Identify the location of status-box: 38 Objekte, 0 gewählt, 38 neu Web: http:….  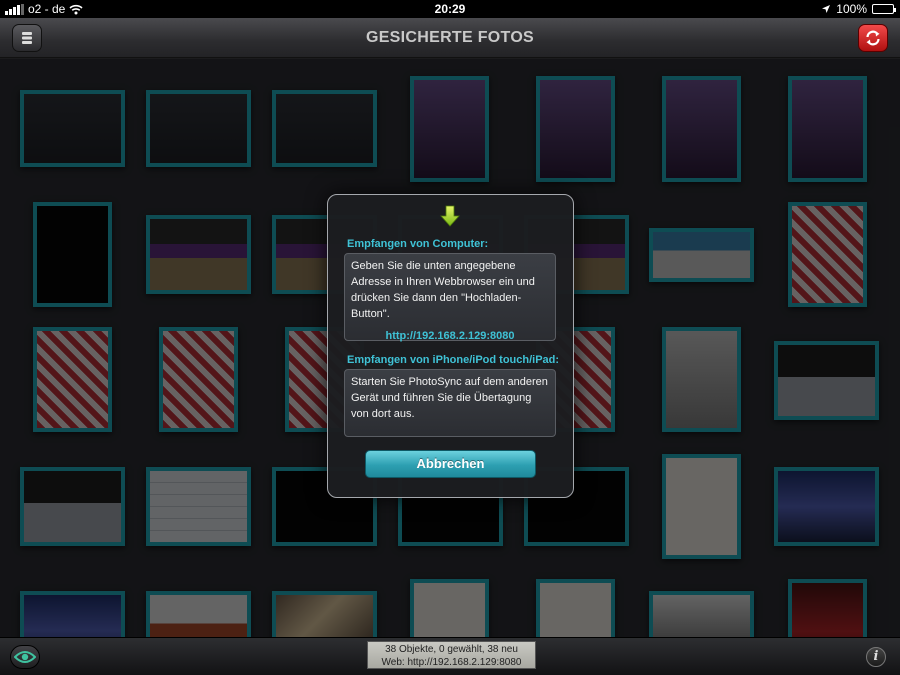
(451, 655).